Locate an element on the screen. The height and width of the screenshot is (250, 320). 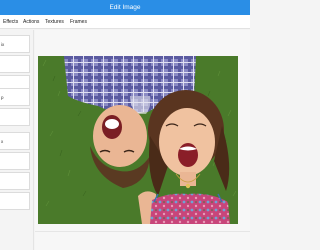
tab-effects: Effects is located at coordinates (10, 22).